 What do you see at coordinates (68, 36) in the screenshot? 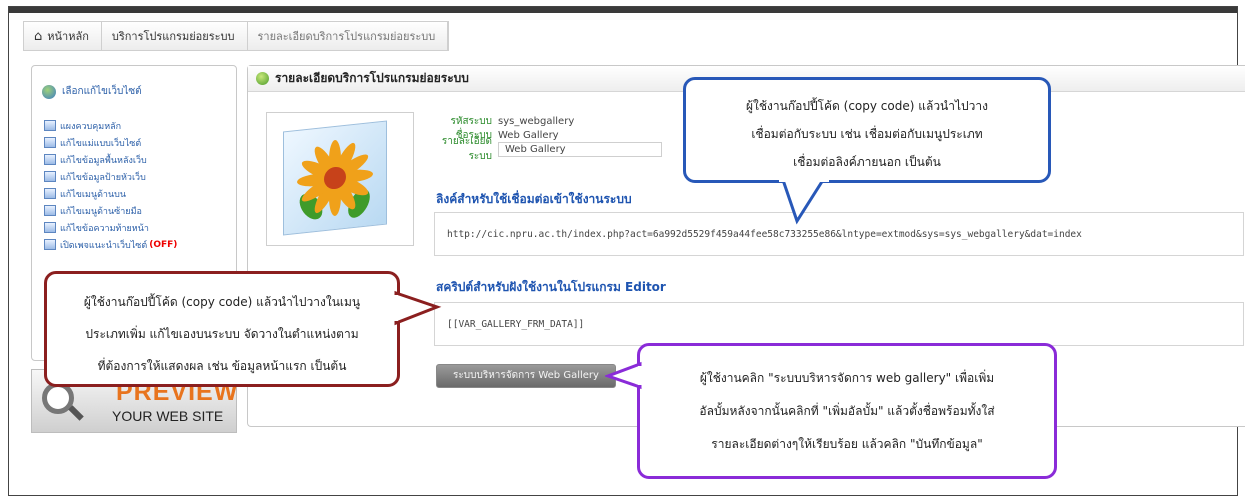
I see `breadcrumb-home-label: หน้าหลัก` at bounding box center [68, 36].